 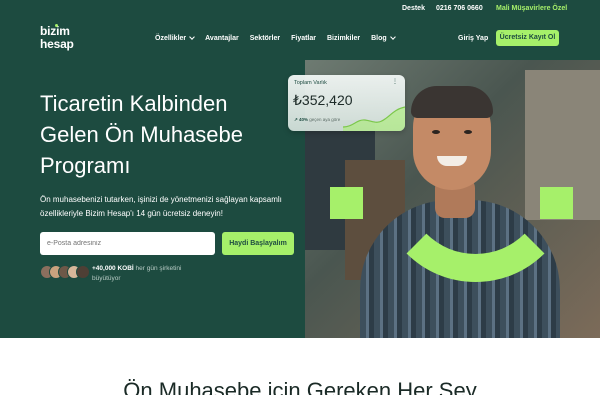 I want to click on nav-item-pricing: Fiyatlar, so click(x=303, y=38).